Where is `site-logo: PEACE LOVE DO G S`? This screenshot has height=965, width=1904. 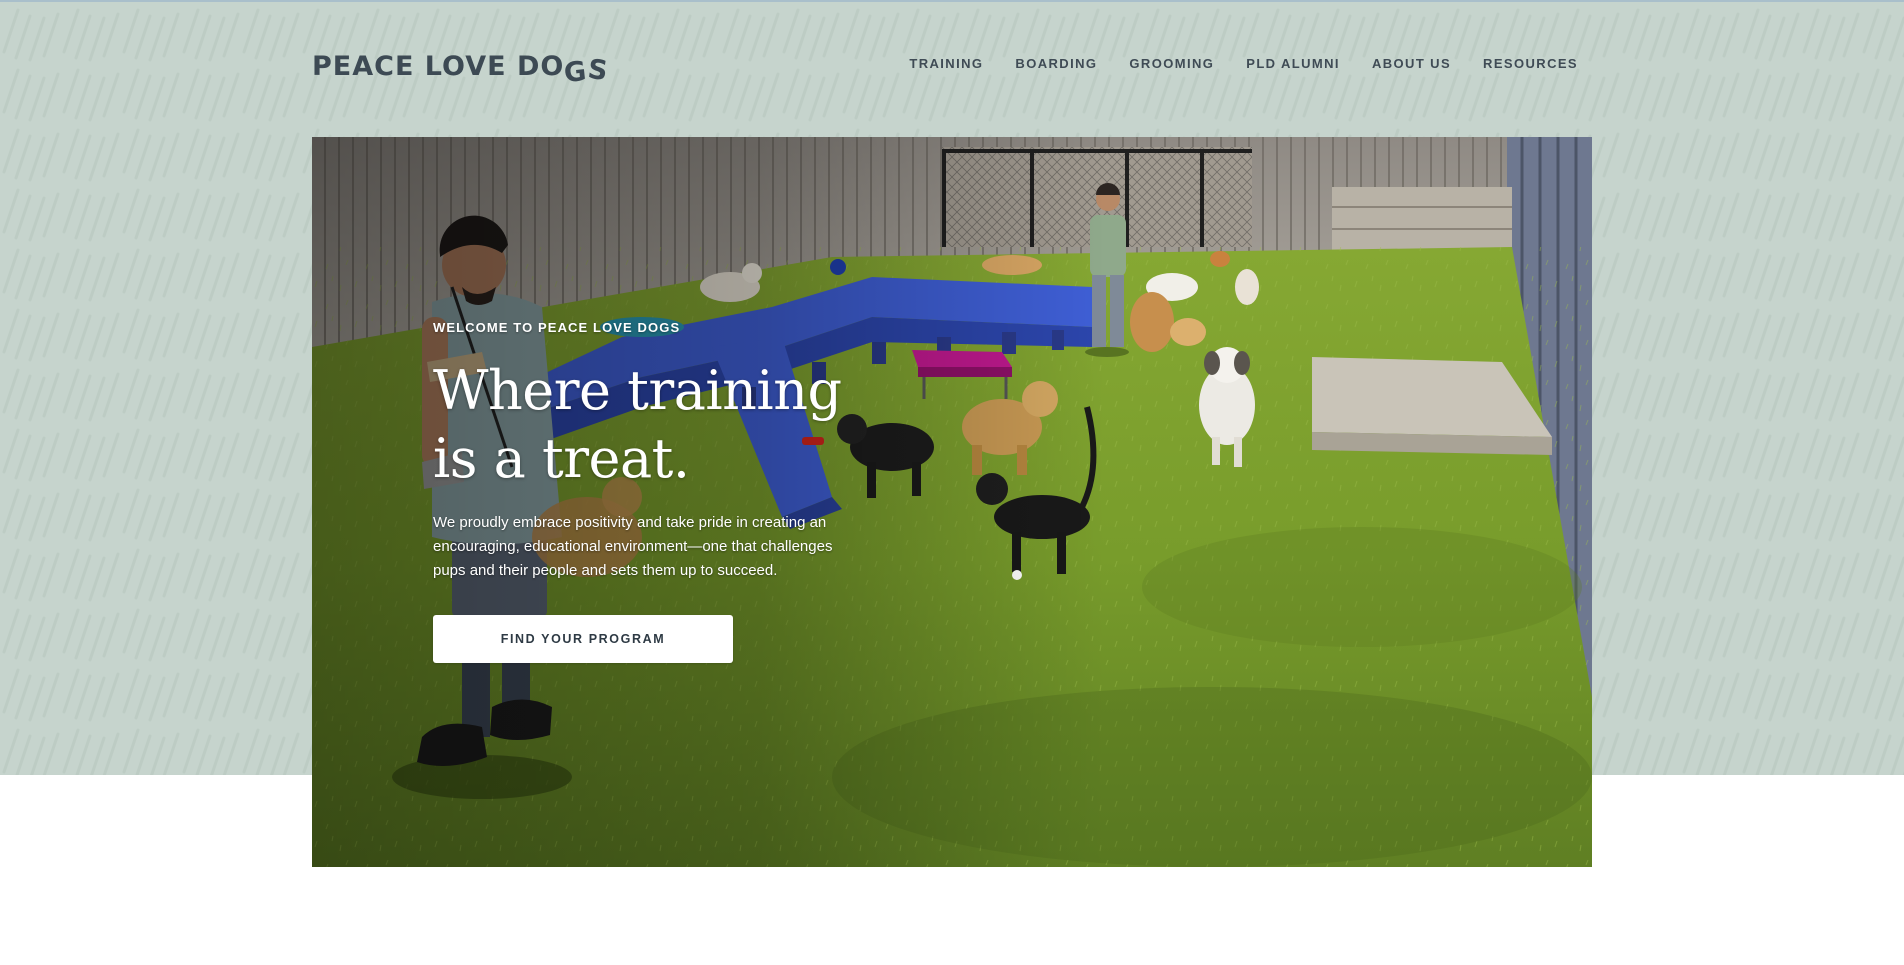 site-logo: PEACE LOVE DO G S is located at coordinates (461, 67).